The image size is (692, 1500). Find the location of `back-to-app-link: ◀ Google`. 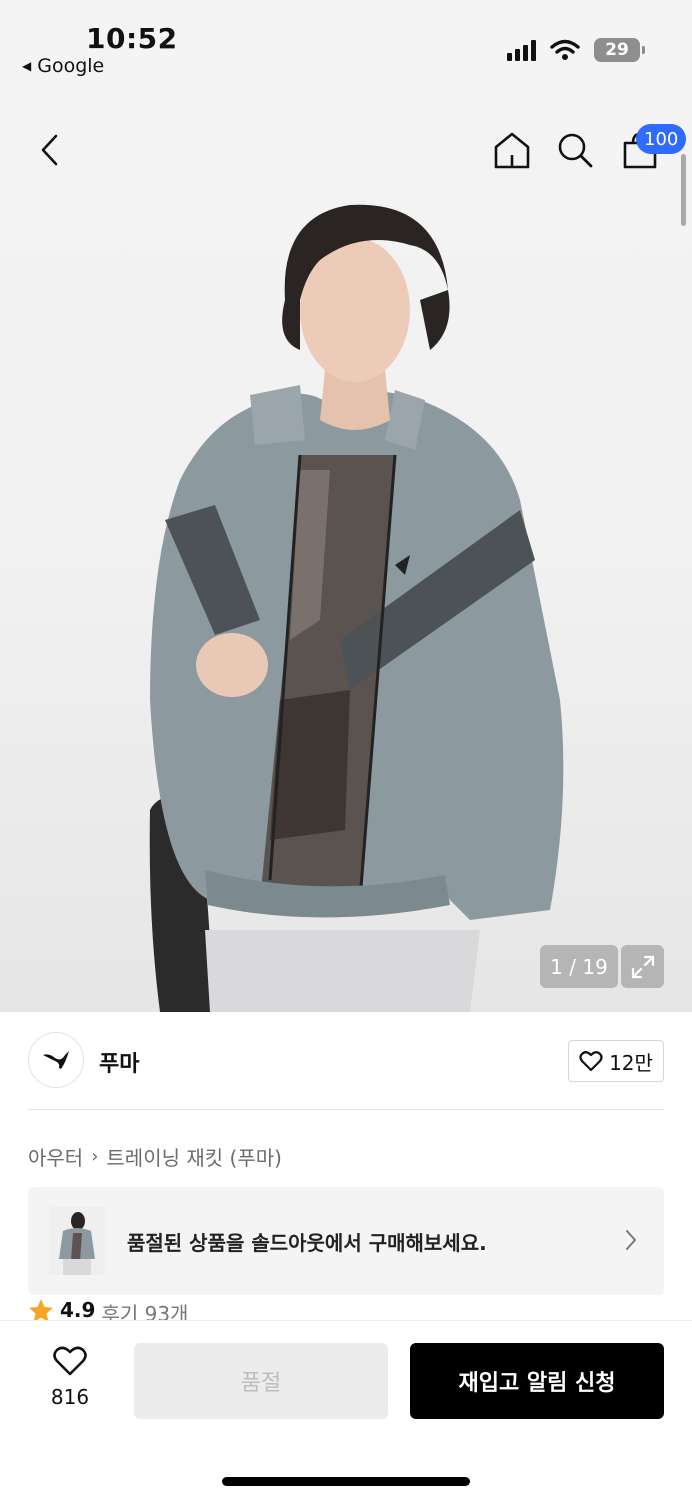

back-to-app-link: ◀ Google is located at coordinates (63, 66).